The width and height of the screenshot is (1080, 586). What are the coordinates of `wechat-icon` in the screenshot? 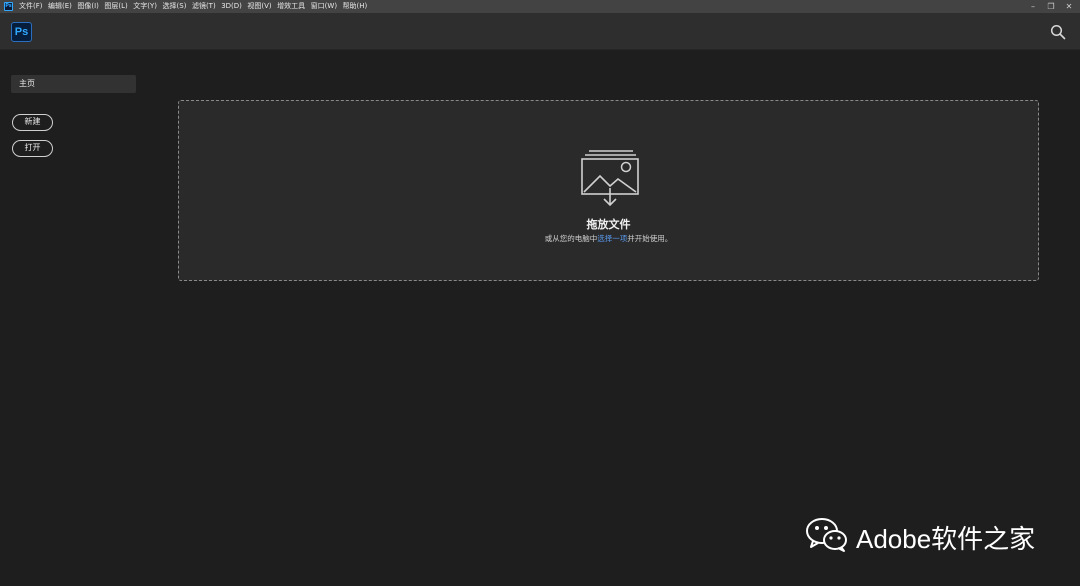 It's located at (827, 537).